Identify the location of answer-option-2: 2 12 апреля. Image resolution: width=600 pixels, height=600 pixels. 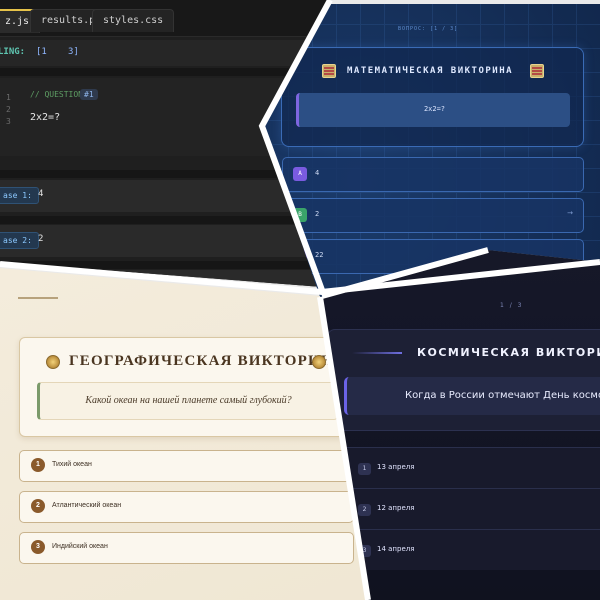
(468, 508).